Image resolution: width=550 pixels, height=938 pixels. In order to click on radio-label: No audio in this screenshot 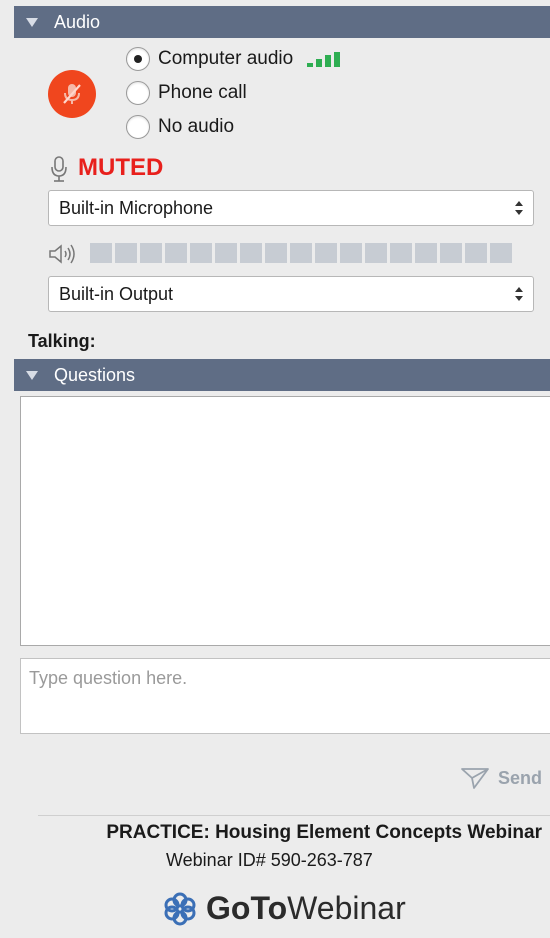, I will do `click(196, 126)`.